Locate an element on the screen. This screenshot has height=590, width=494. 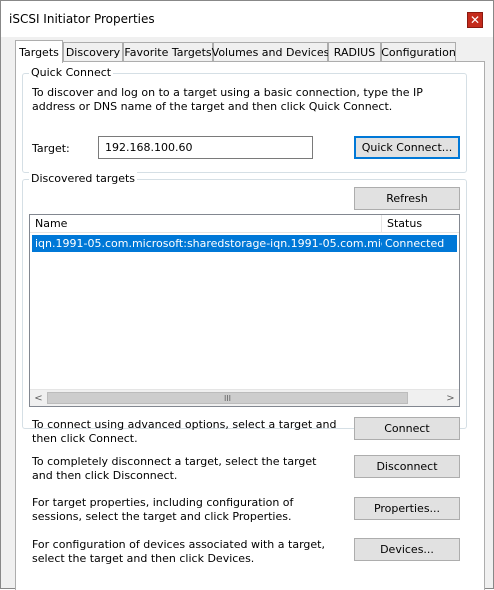
quick-connect-group-label: Quick Connect is located at coordinates (71, 72).